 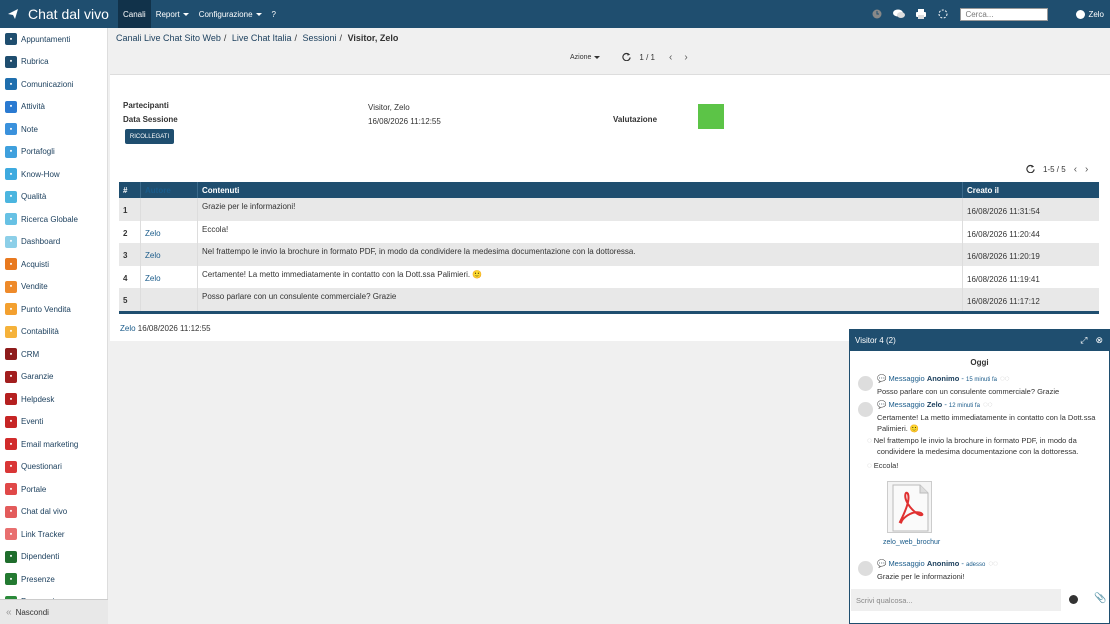 I want to click on breadcrumb-link: Sessioni, so click(x=320, y=38).